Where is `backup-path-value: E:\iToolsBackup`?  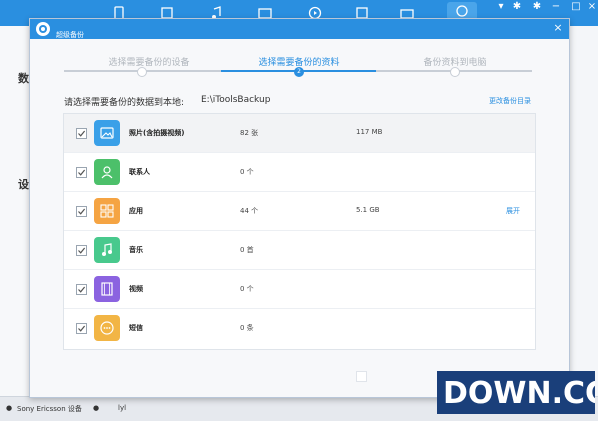
backup-path-value: E:\iToolsBackup is located at coordinates (236, 100).